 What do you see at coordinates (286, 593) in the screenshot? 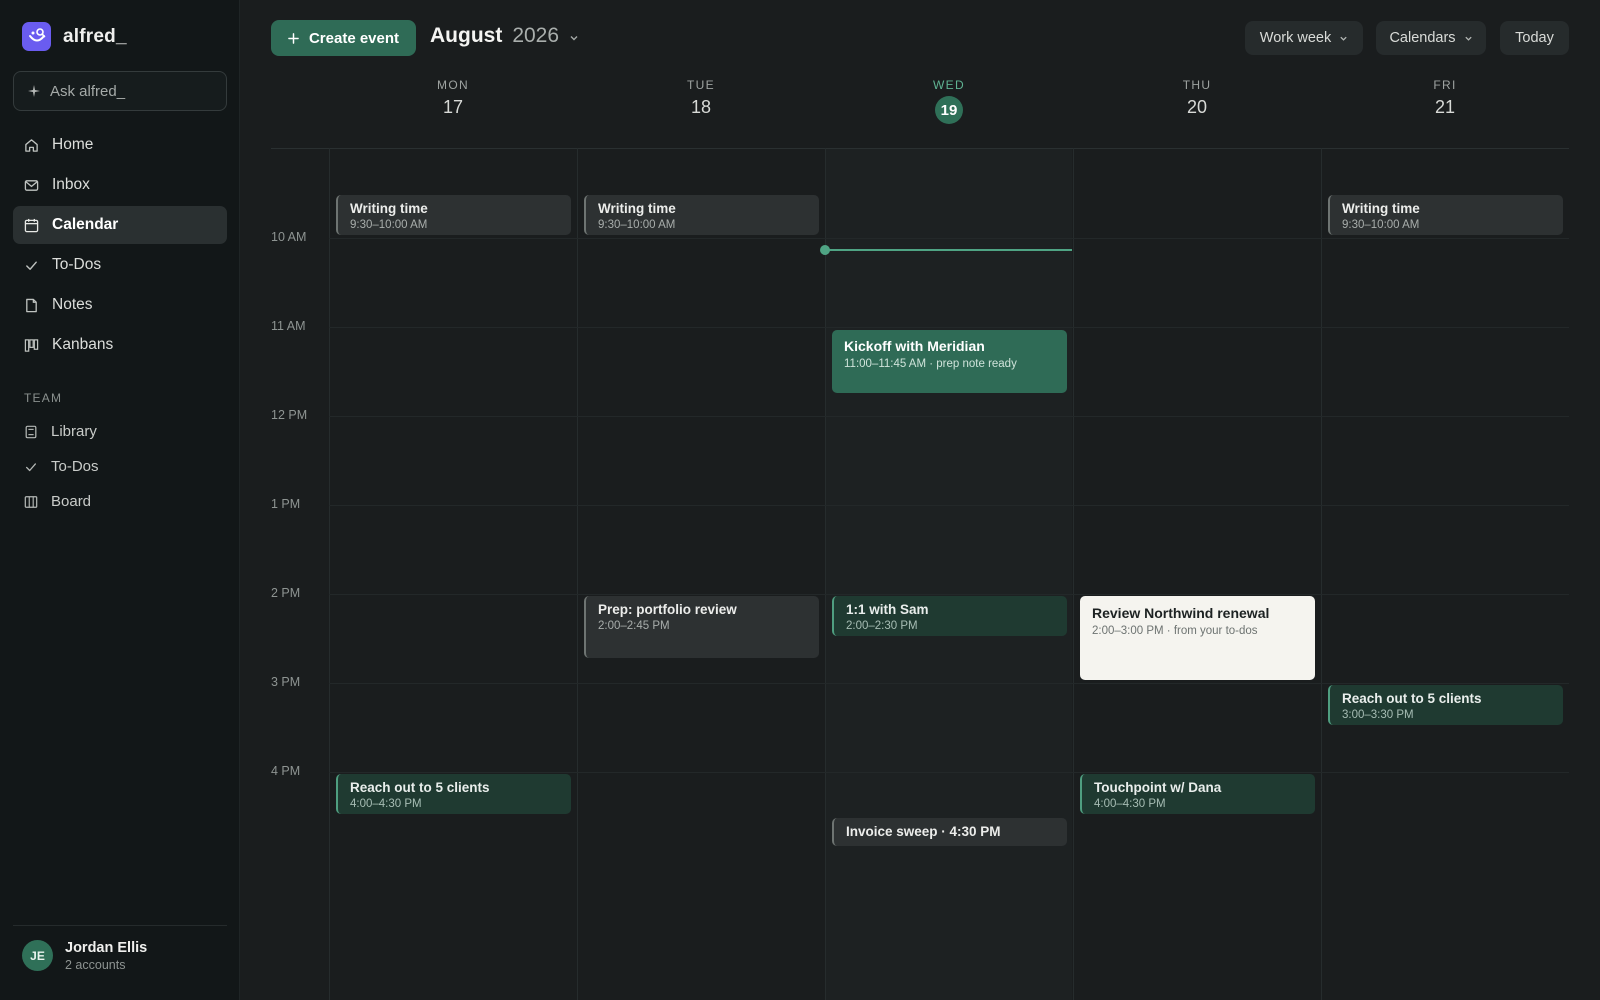
I see `time-label: 2 PM` at bounding box center [286, 593].